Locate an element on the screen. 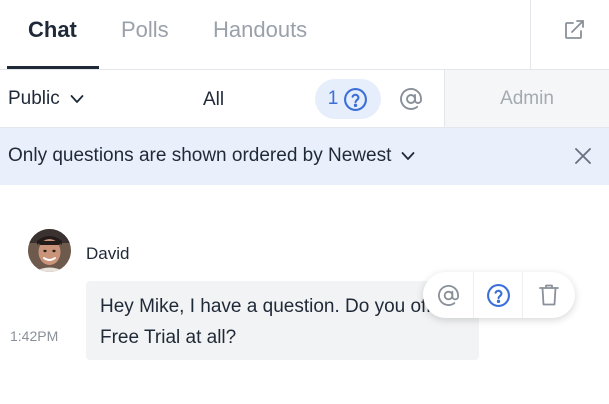 This screenshot has width=609, height=404. close-notice-button is located at coordinates (583, 156).